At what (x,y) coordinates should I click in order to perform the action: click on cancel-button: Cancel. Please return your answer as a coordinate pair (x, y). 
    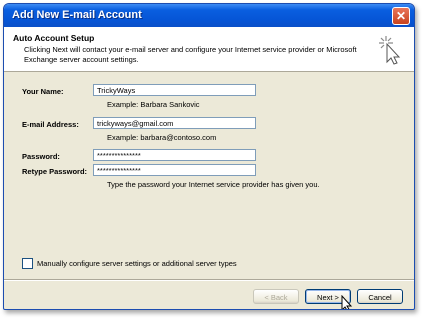
    Looking at the image, I should click on (380, 296).